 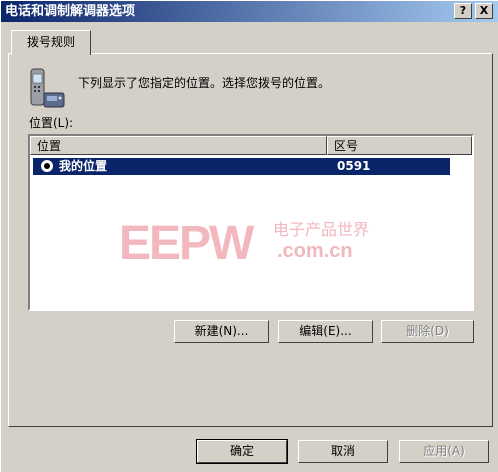 What do you see at coordinates (83, 166) in the screenshot?
I see `row-location: 我的位置` at bounding box center [83, 166].